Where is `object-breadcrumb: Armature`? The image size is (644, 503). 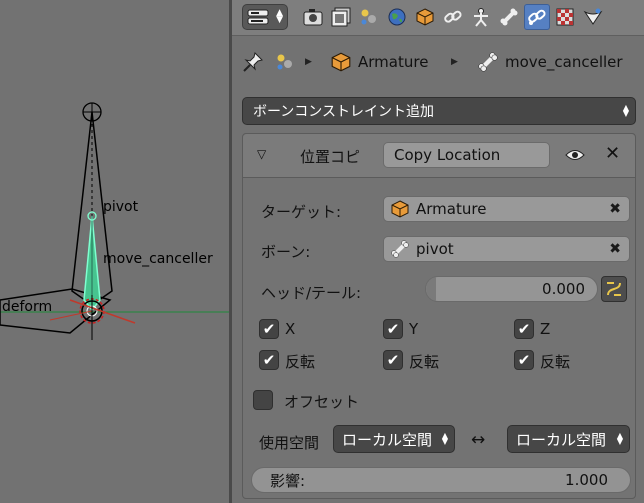
object-breadcrumb: Armature is located at coordinates (379, 62).